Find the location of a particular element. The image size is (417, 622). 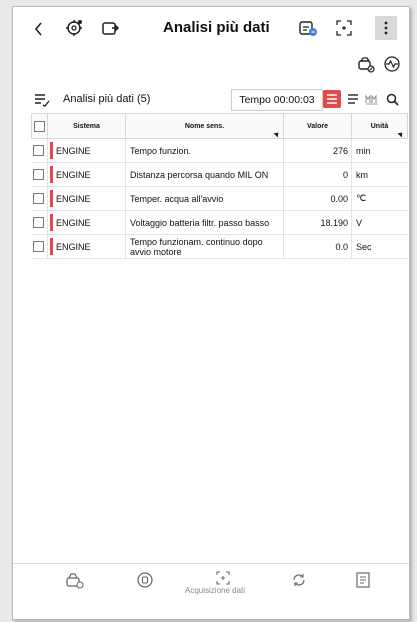

sensor-name-cell: Tempo funzion. is located at coordinates (204, 150).